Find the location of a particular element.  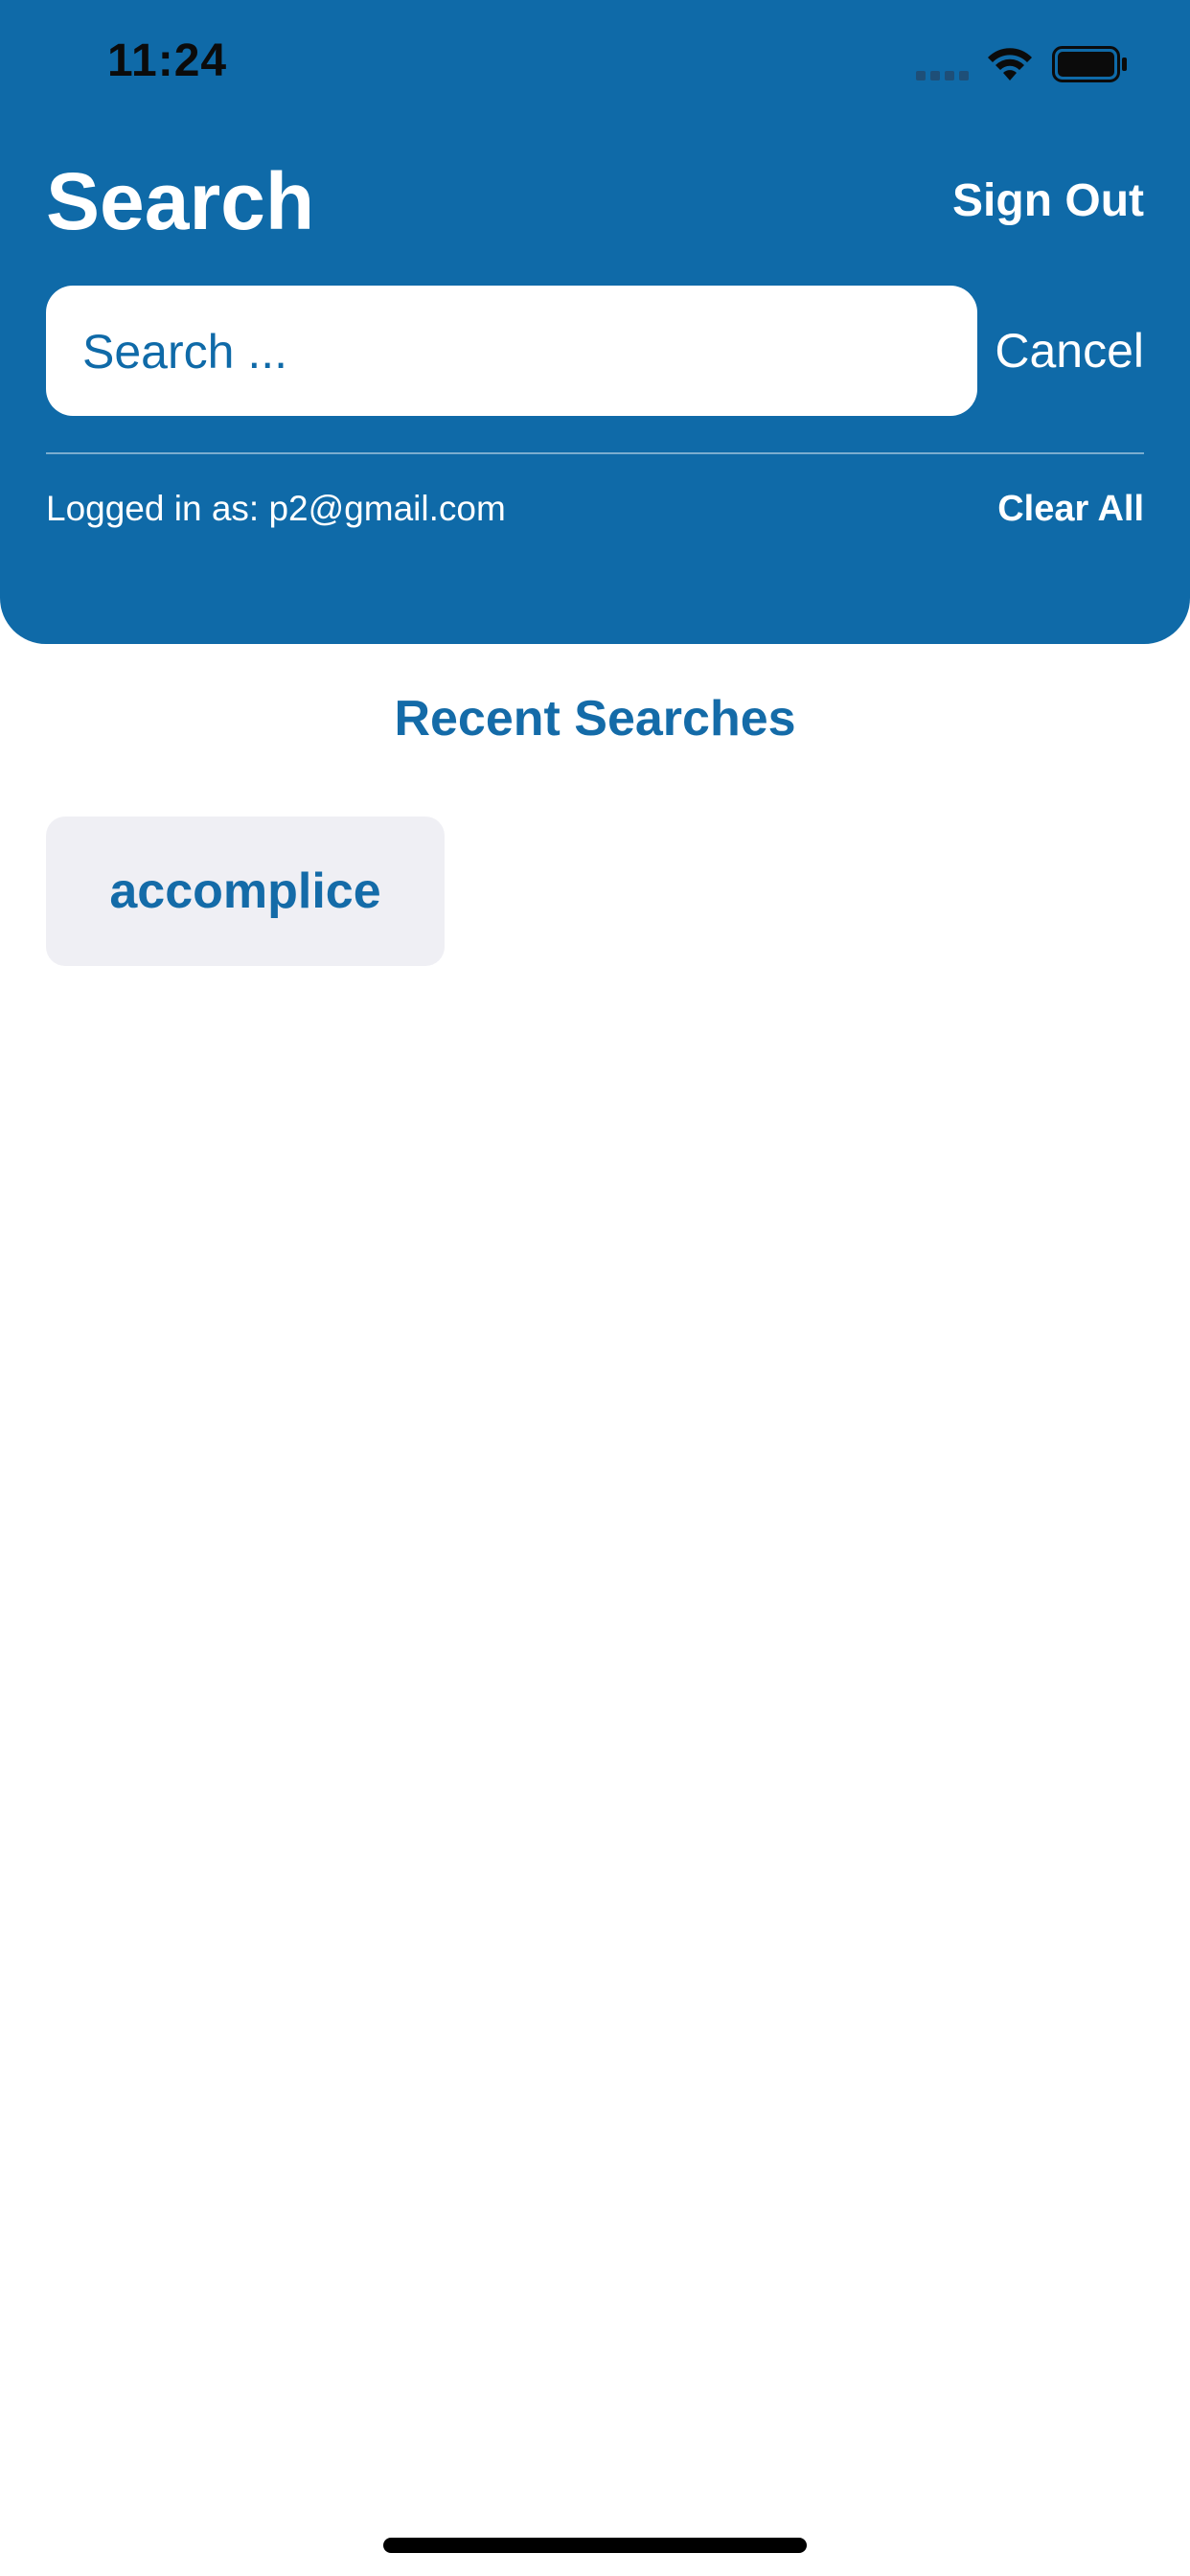

logged-in-label: Logged in as: p2@gmail.com is located at coordinates (276, 508).